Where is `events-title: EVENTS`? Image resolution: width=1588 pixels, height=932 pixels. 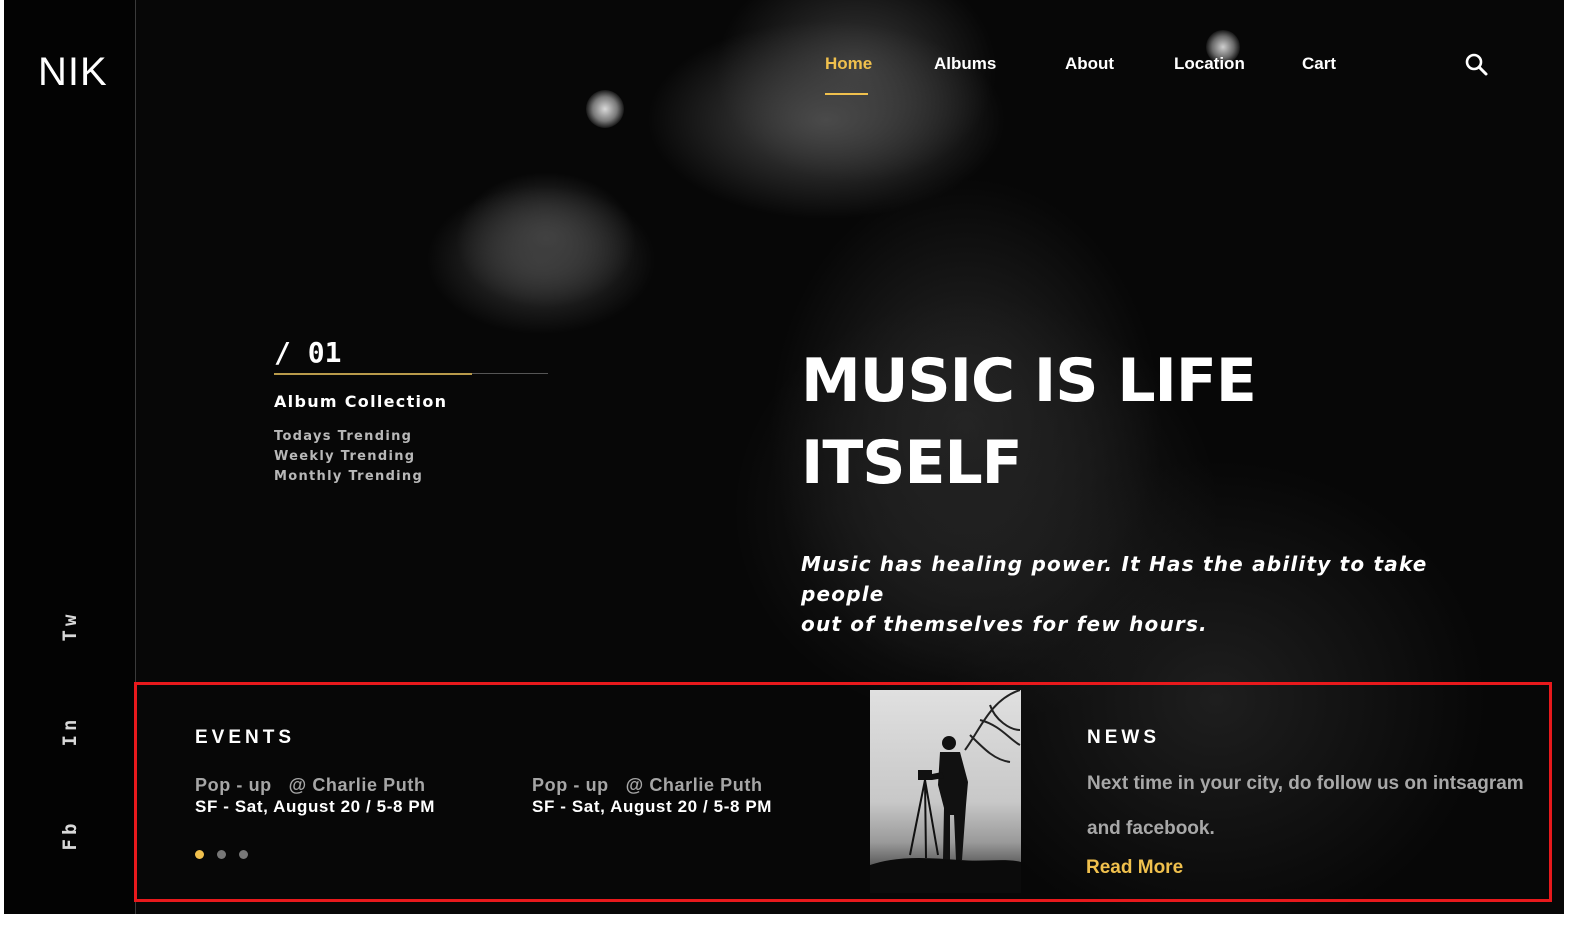
events-title: EVENTS is located at coordinates (245, 737).